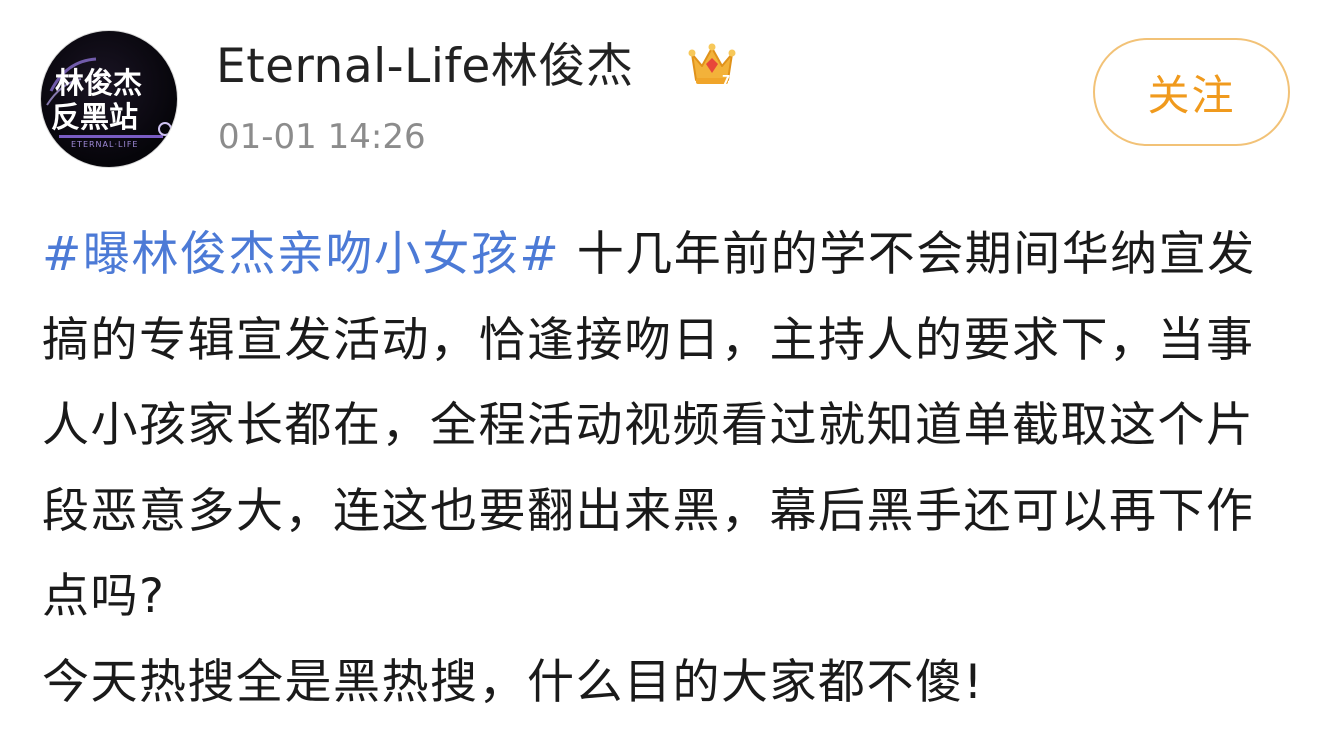 This screenshot has width=1330, height=736. I want to click on avatar-line1: 林俊杰, so click(98, 83).